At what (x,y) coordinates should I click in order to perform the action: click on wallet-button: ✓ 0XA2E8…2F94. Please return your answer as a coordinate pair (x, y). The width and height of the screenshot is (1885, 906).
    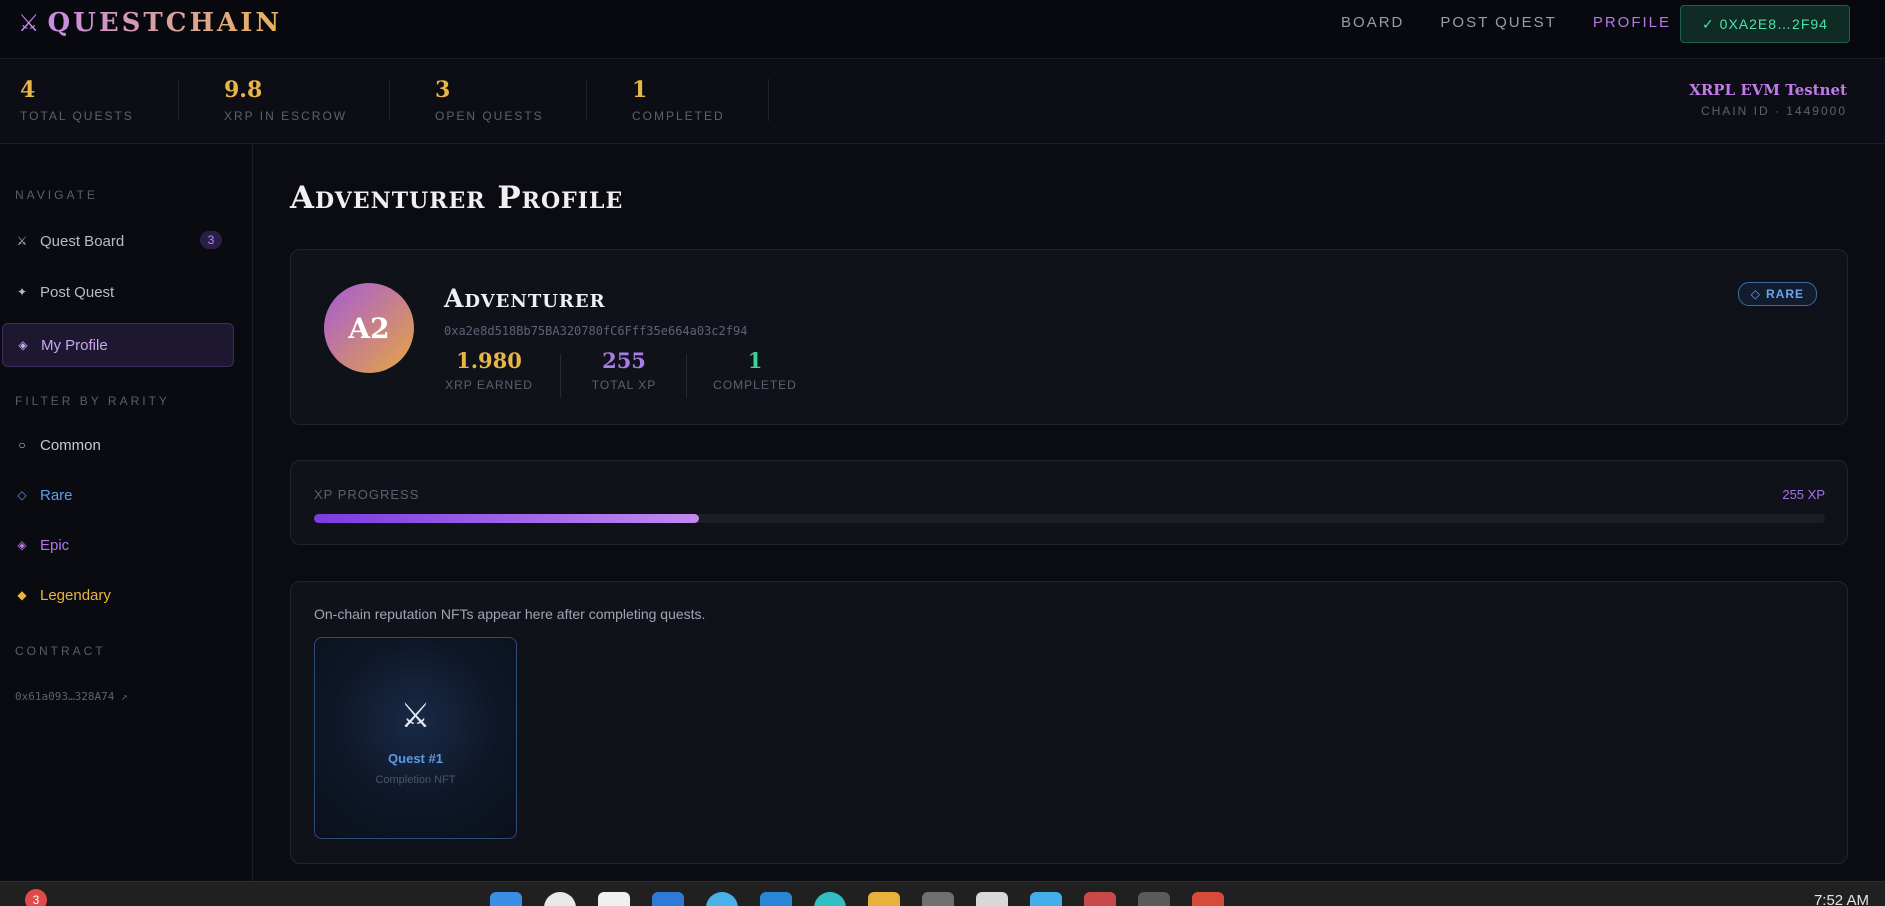
    Looking at the image, I should click on (1765, 24).